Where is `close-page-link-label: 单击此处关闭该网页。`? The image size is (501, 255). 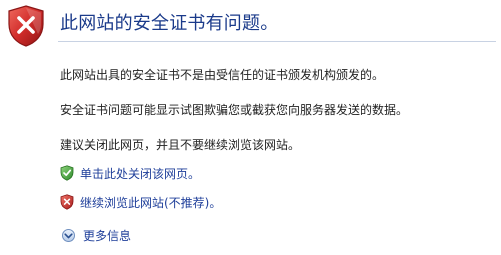
close-page-link-label: 单击此处关闭该网页。 is located at coordinates (140, 173).